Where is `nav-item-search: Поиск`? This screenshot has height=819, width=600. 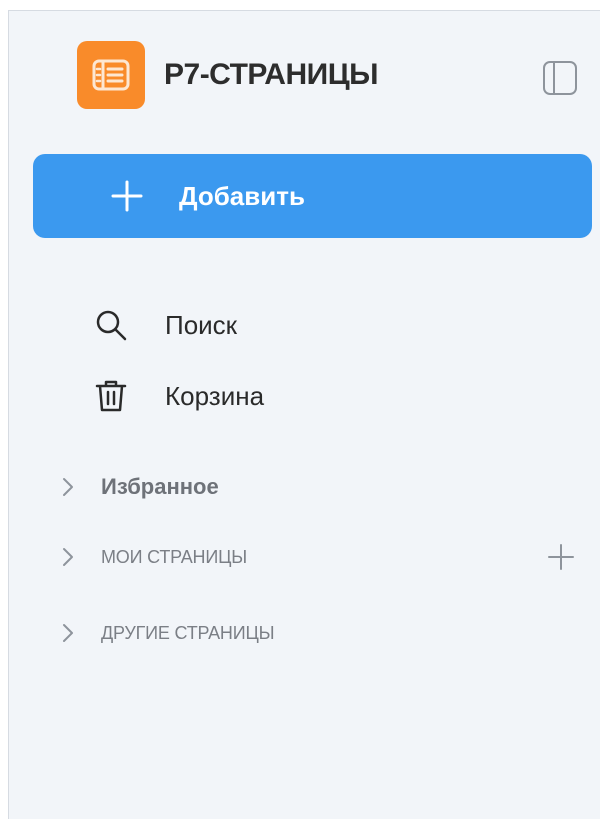 nav-item-search: Поиск is located at coordinates (309, 325).